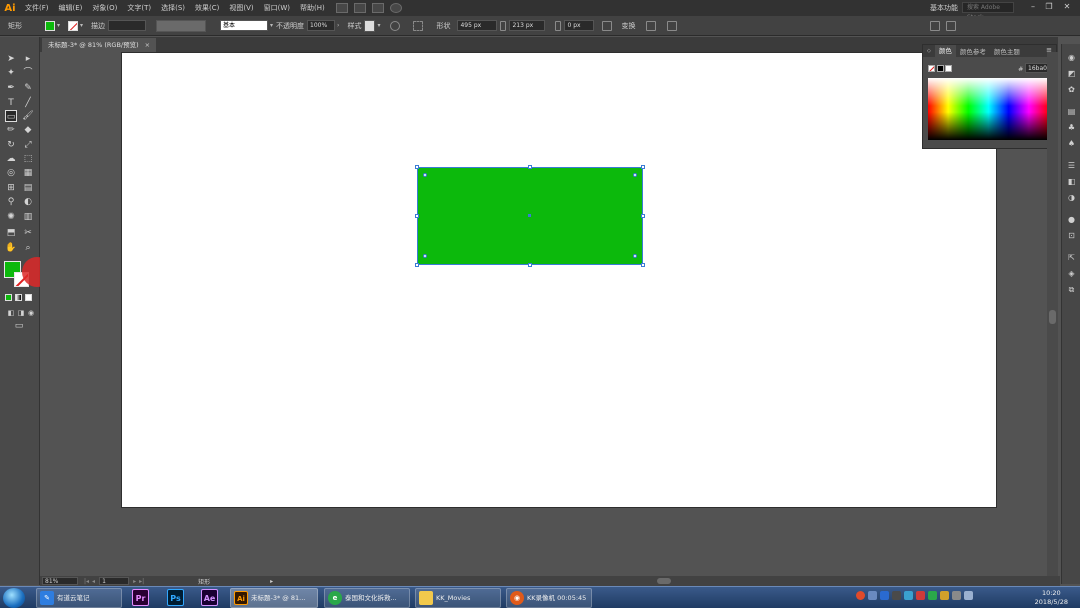 The height and width of the screenshot is (608, 1080). Describe the element at coordinates (944, 595) in the screenshot. I see `tray-update-icon` at that location.